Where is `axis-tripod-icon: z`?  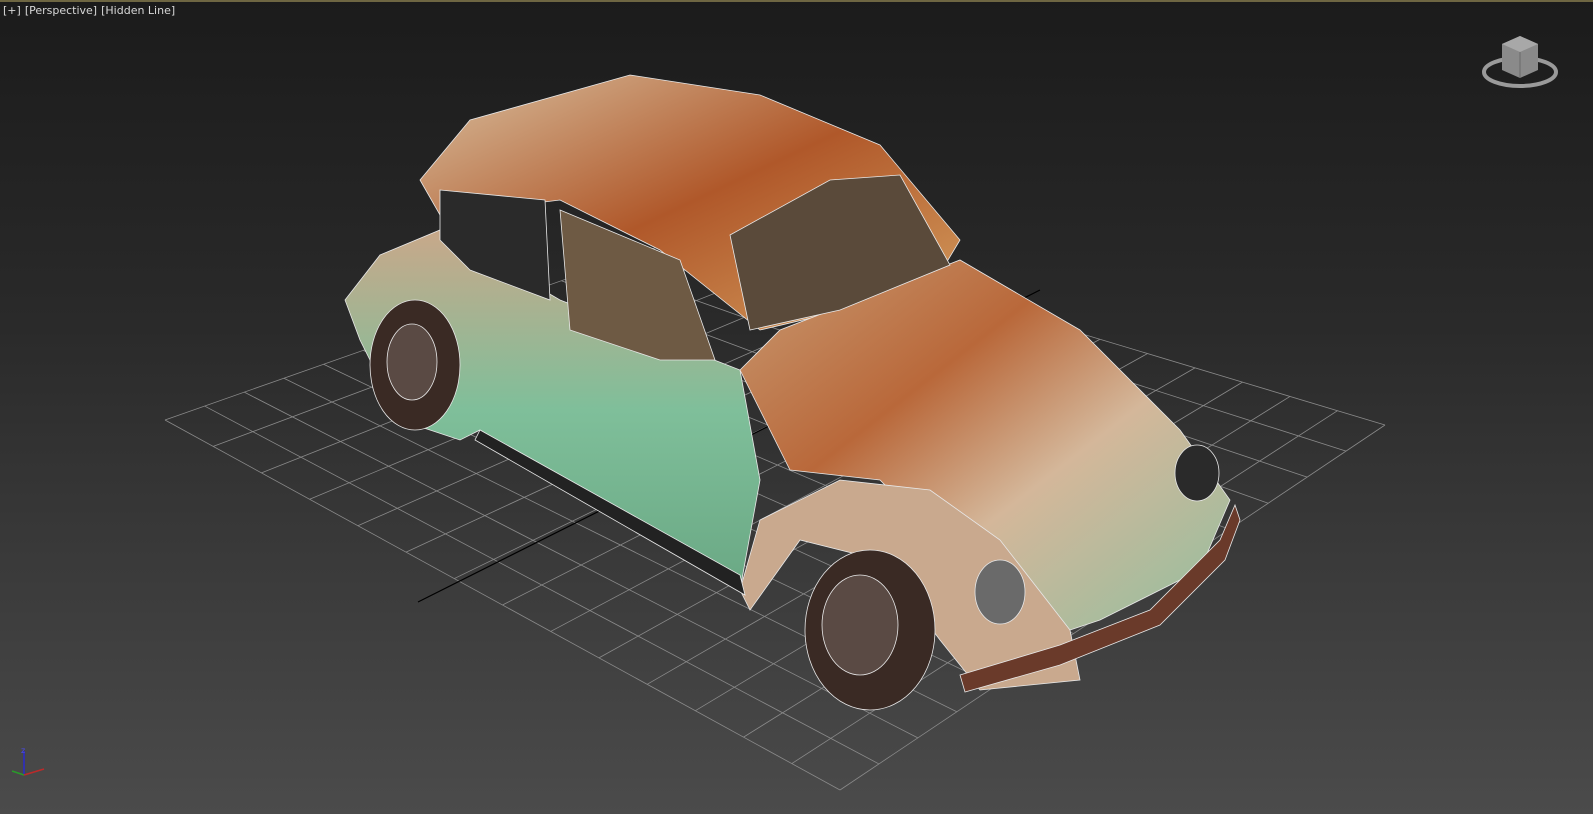
axis-tripod-icon: z is located at coordinates (28, 761).